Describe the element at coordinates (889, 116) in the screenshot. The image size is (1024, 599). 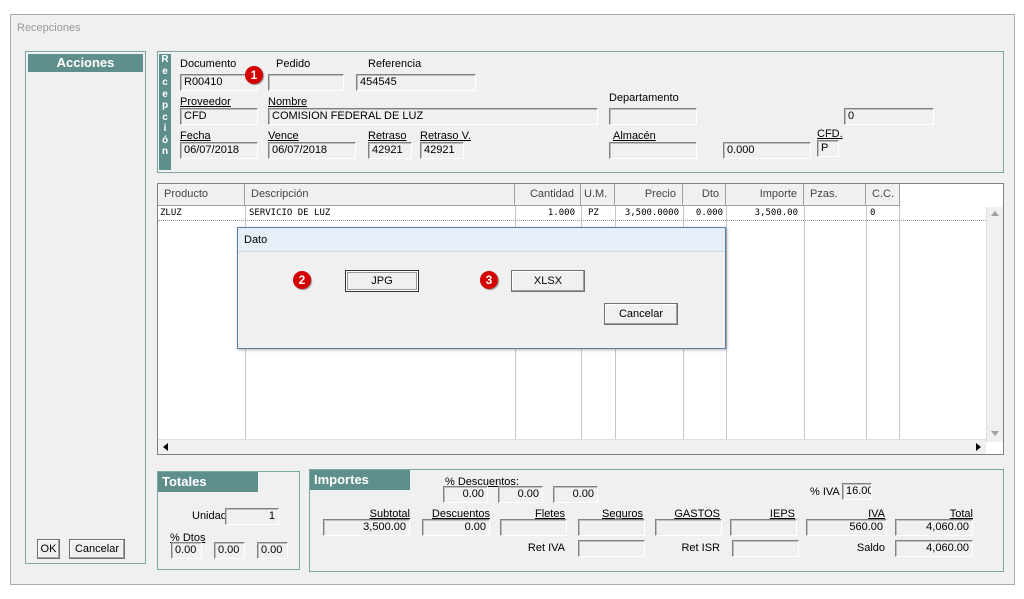
I see `extra-field: 0` at that location.